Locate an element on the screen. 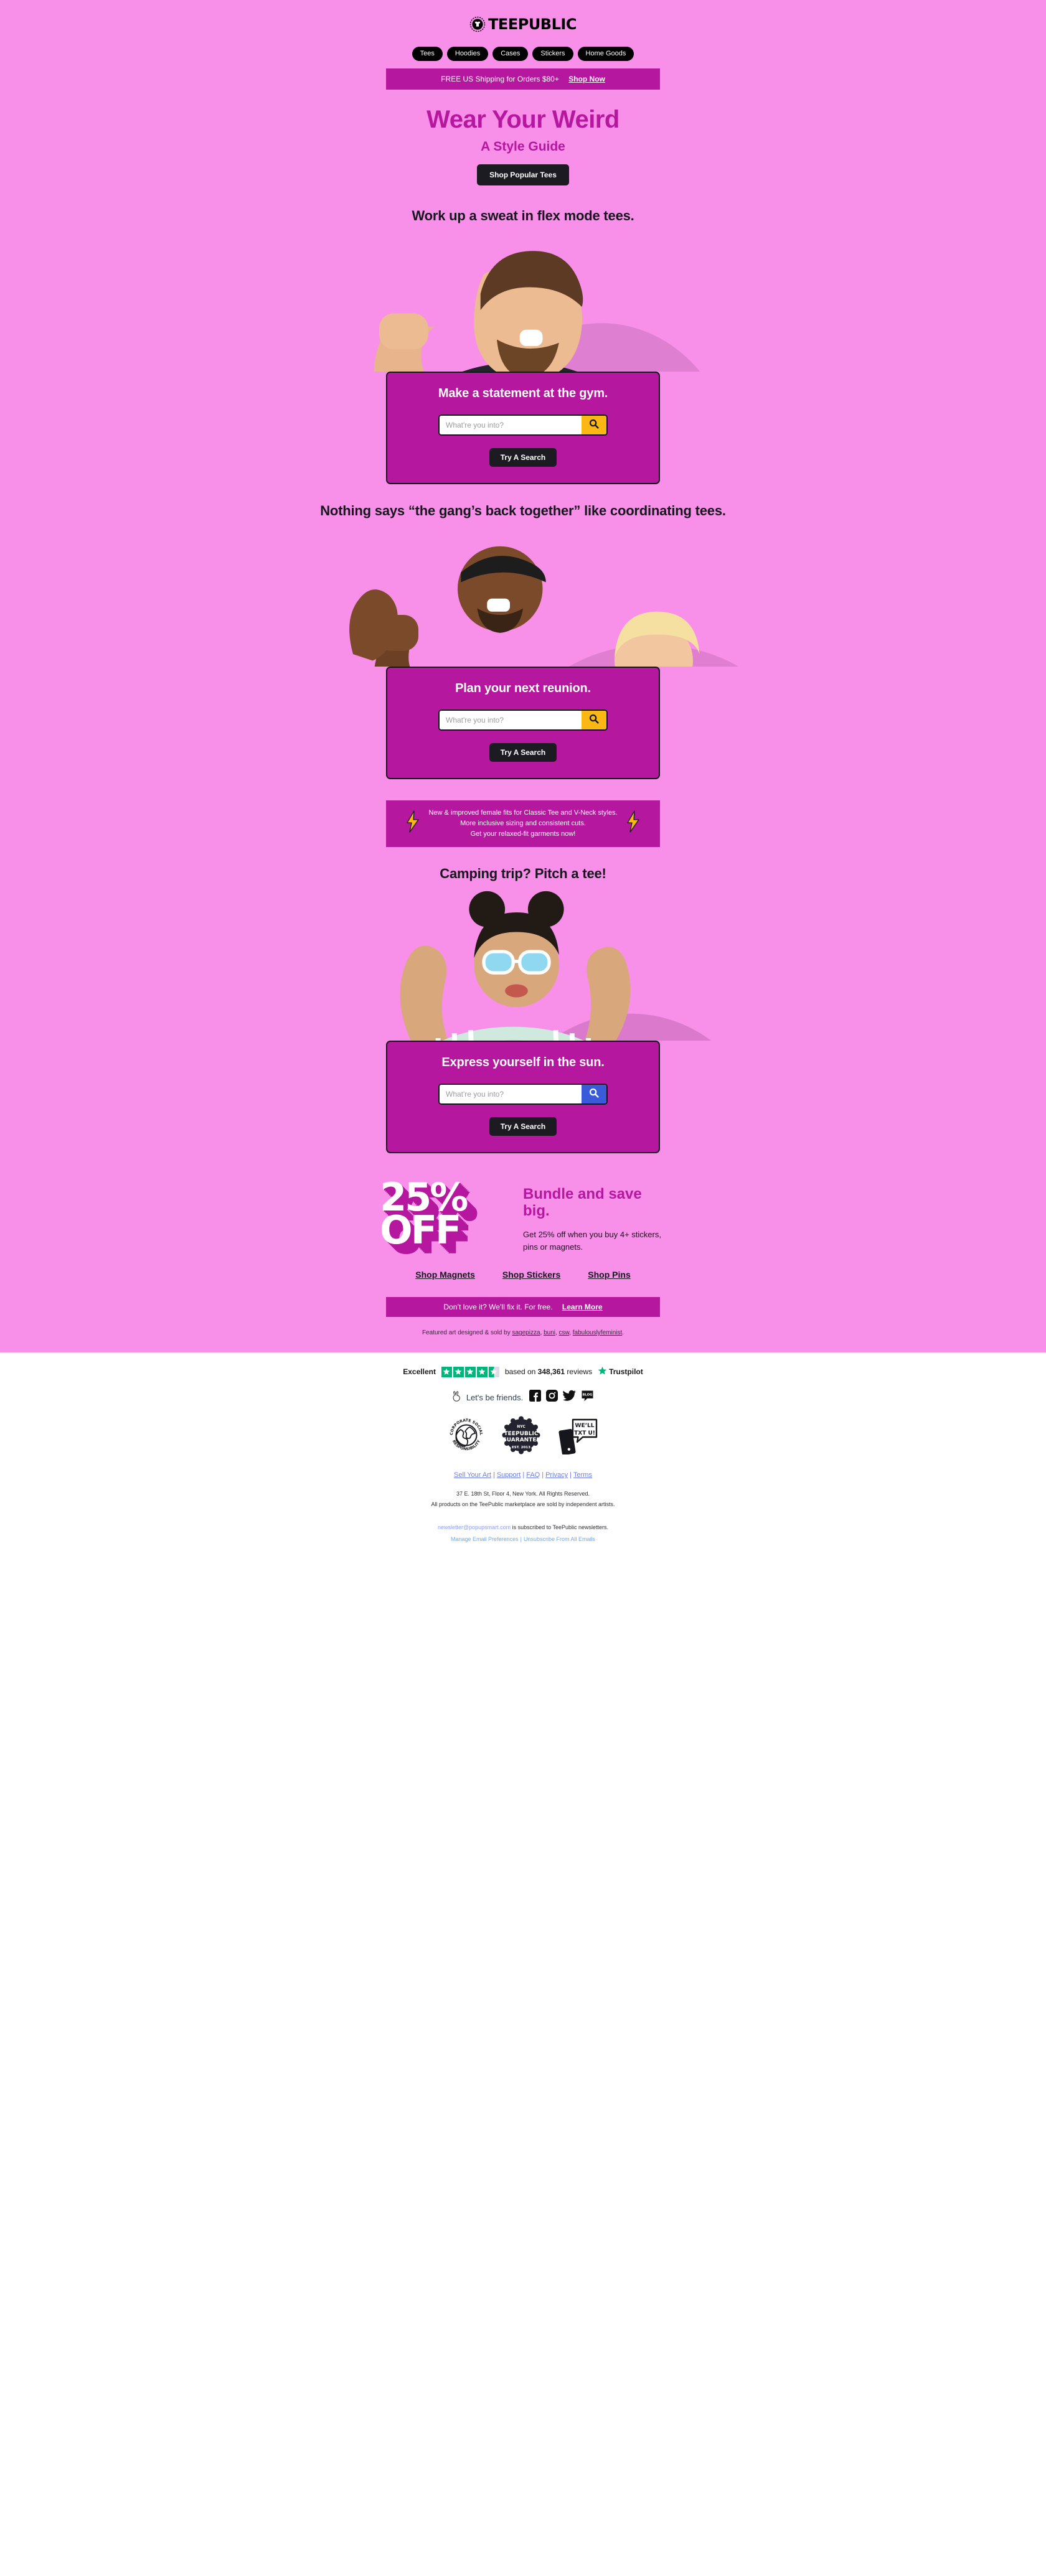  artist-link-fabulouslyfeminist: fabulouslyfeminist is located at coordinates (597, 1332).